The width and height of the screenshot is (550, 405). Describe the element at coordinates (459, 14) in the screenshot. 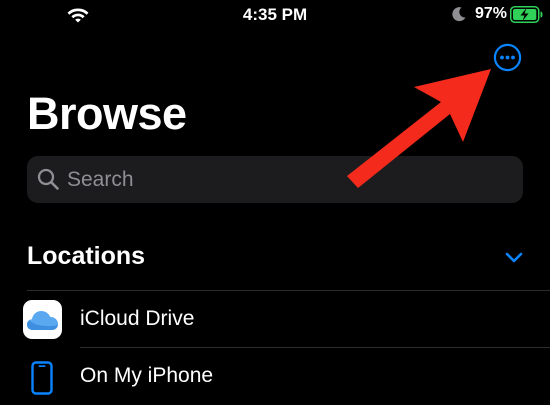

I see `moon-icon` at that location.